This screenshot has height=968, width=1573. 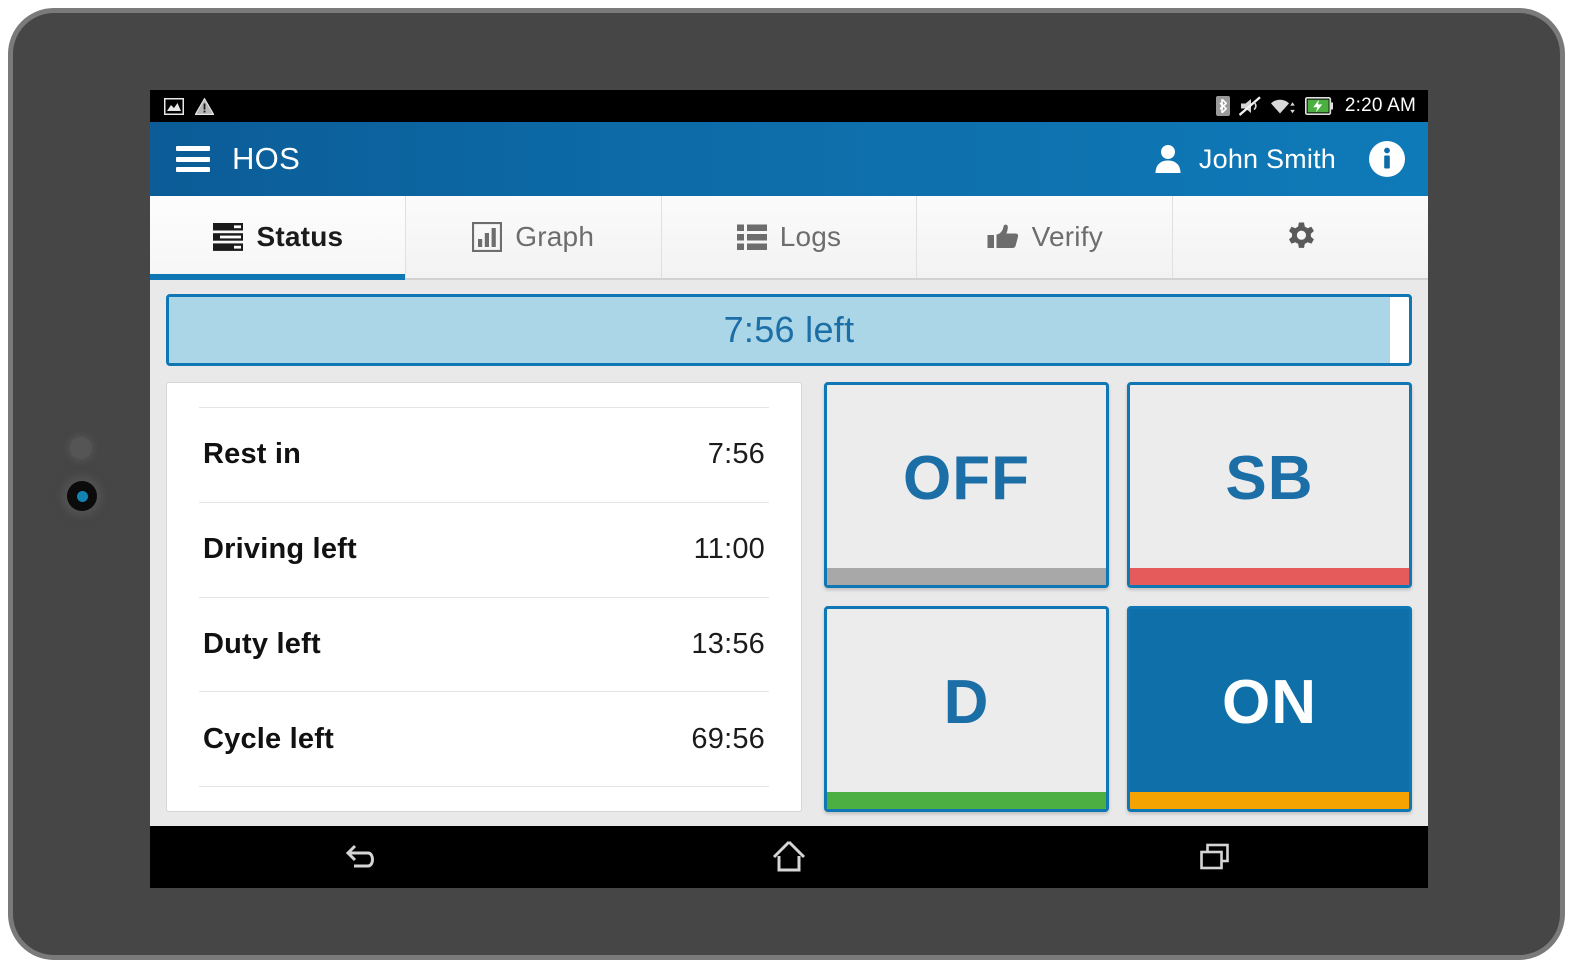 I want to click on duty-button-off: OFF, so click(x=966, y=485).